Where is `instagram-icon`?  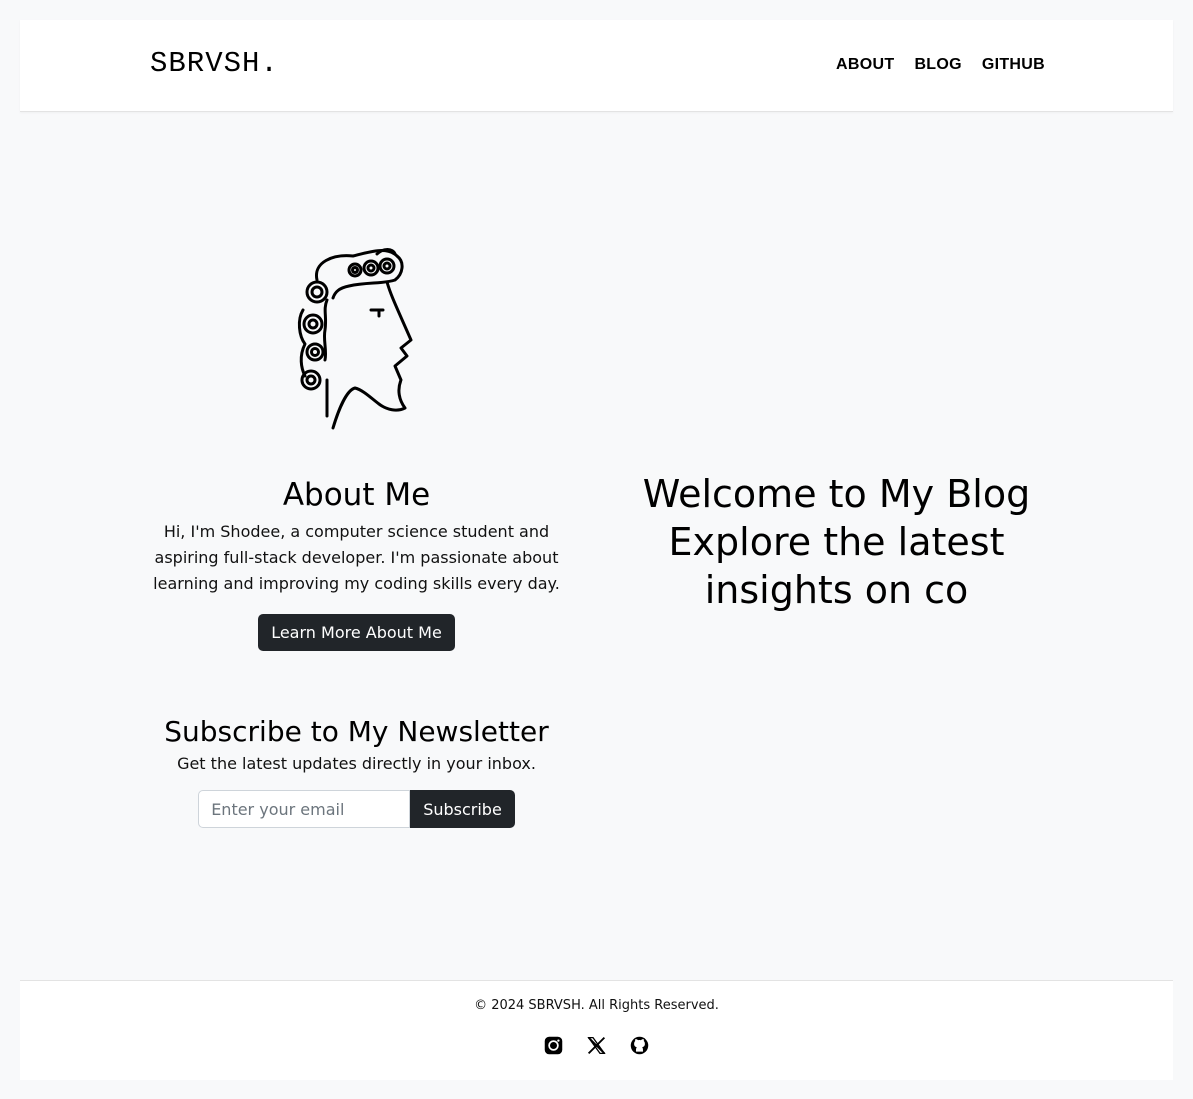
instagram-icon is located at coordinates (553, 1045).